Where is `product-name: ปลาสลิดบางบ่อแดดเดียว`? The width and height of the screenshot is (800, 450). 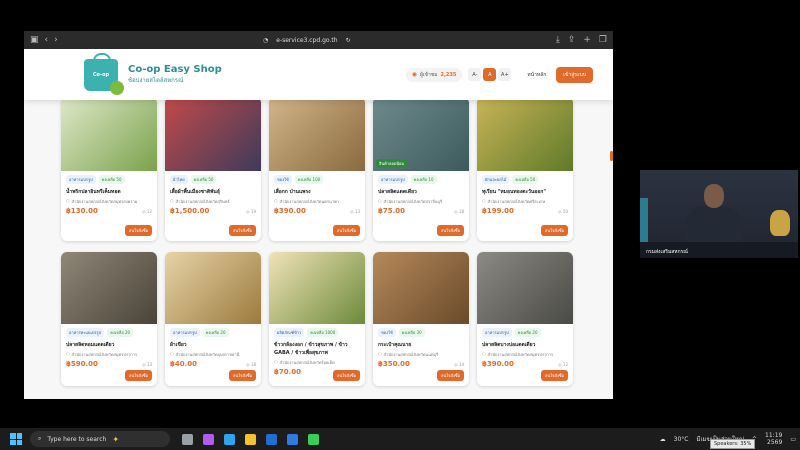 product-name: ปลาสลิดบางบ่อแดดเดียว is located at coordinates (525, 345).